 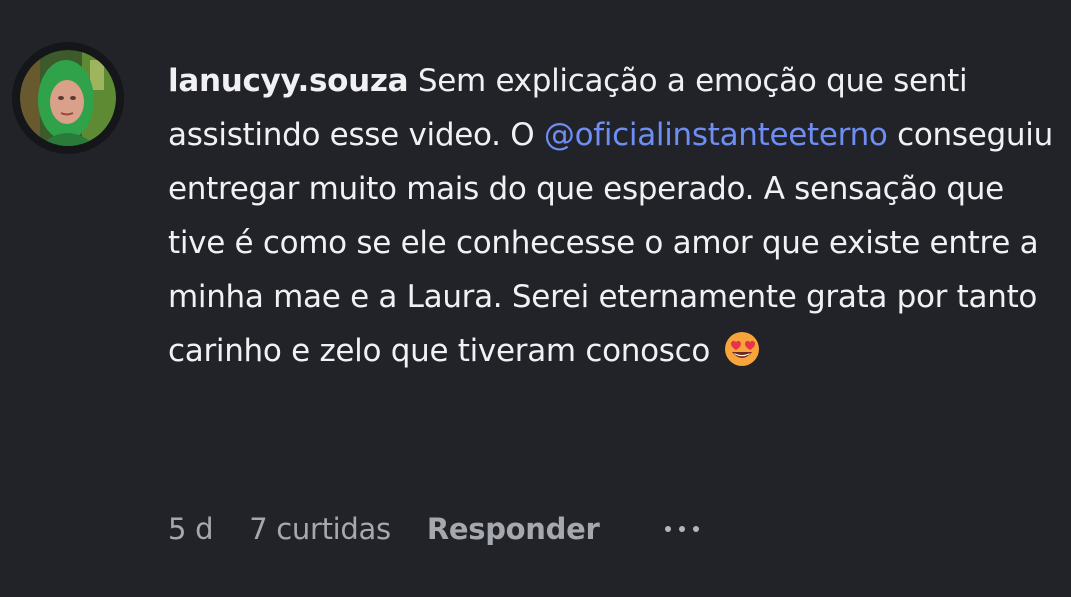 I want to click on avatar, so click(x=68, y=98).